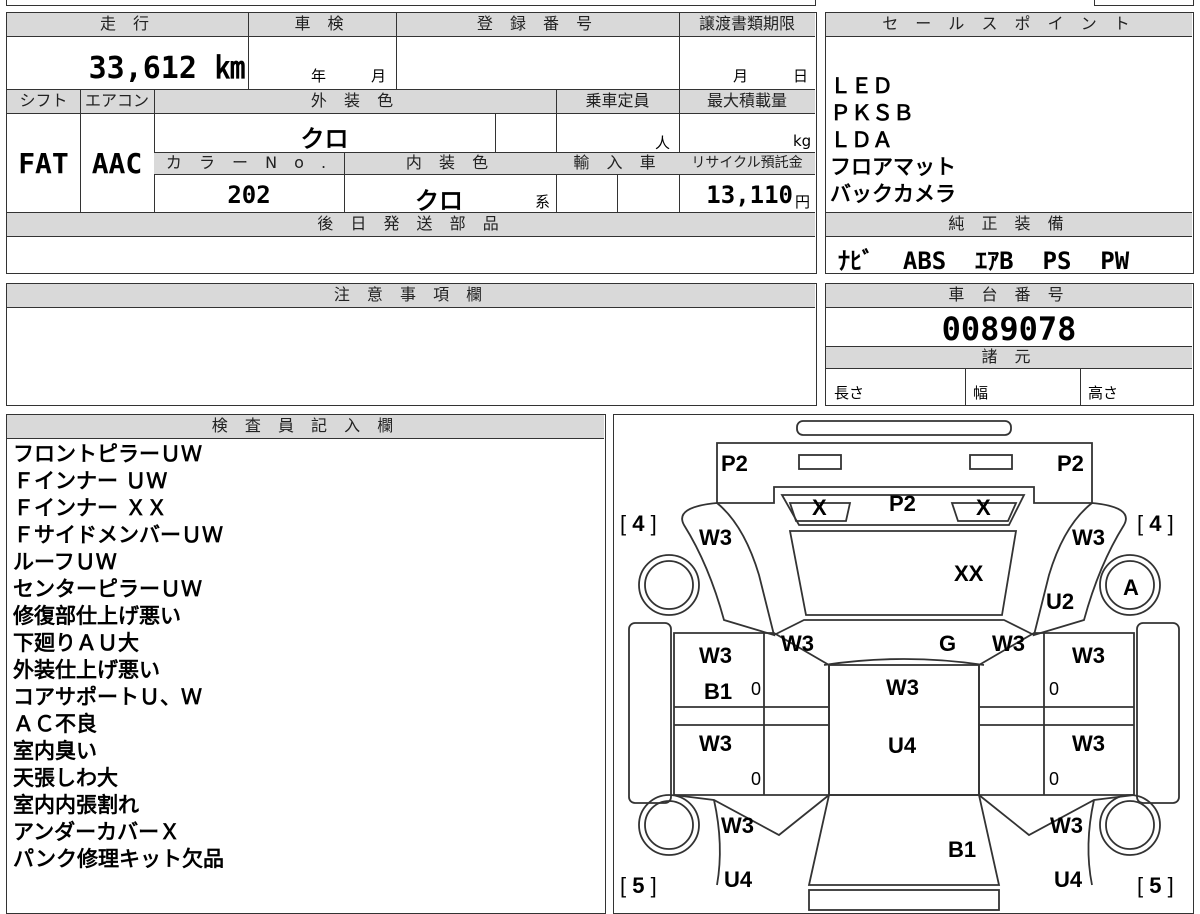 This screenshot has height=914, width=1200. What do you see at coordinates (107, 454) in the screenshot?
I see `list-item: フロントピラーＵＷ` at bounding box center [107, 454].